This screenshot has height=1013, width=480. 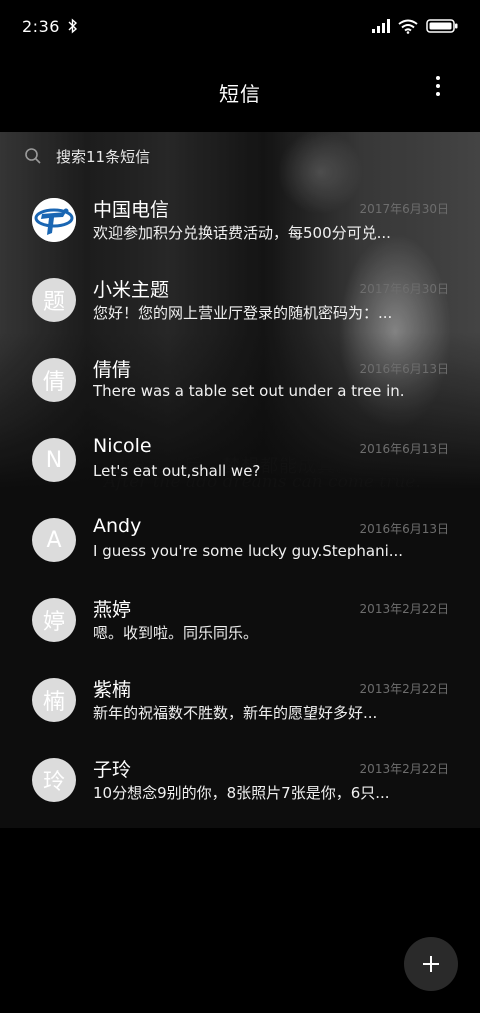 I want to click on contact-name: Nicole, so click(x=122, y=446).